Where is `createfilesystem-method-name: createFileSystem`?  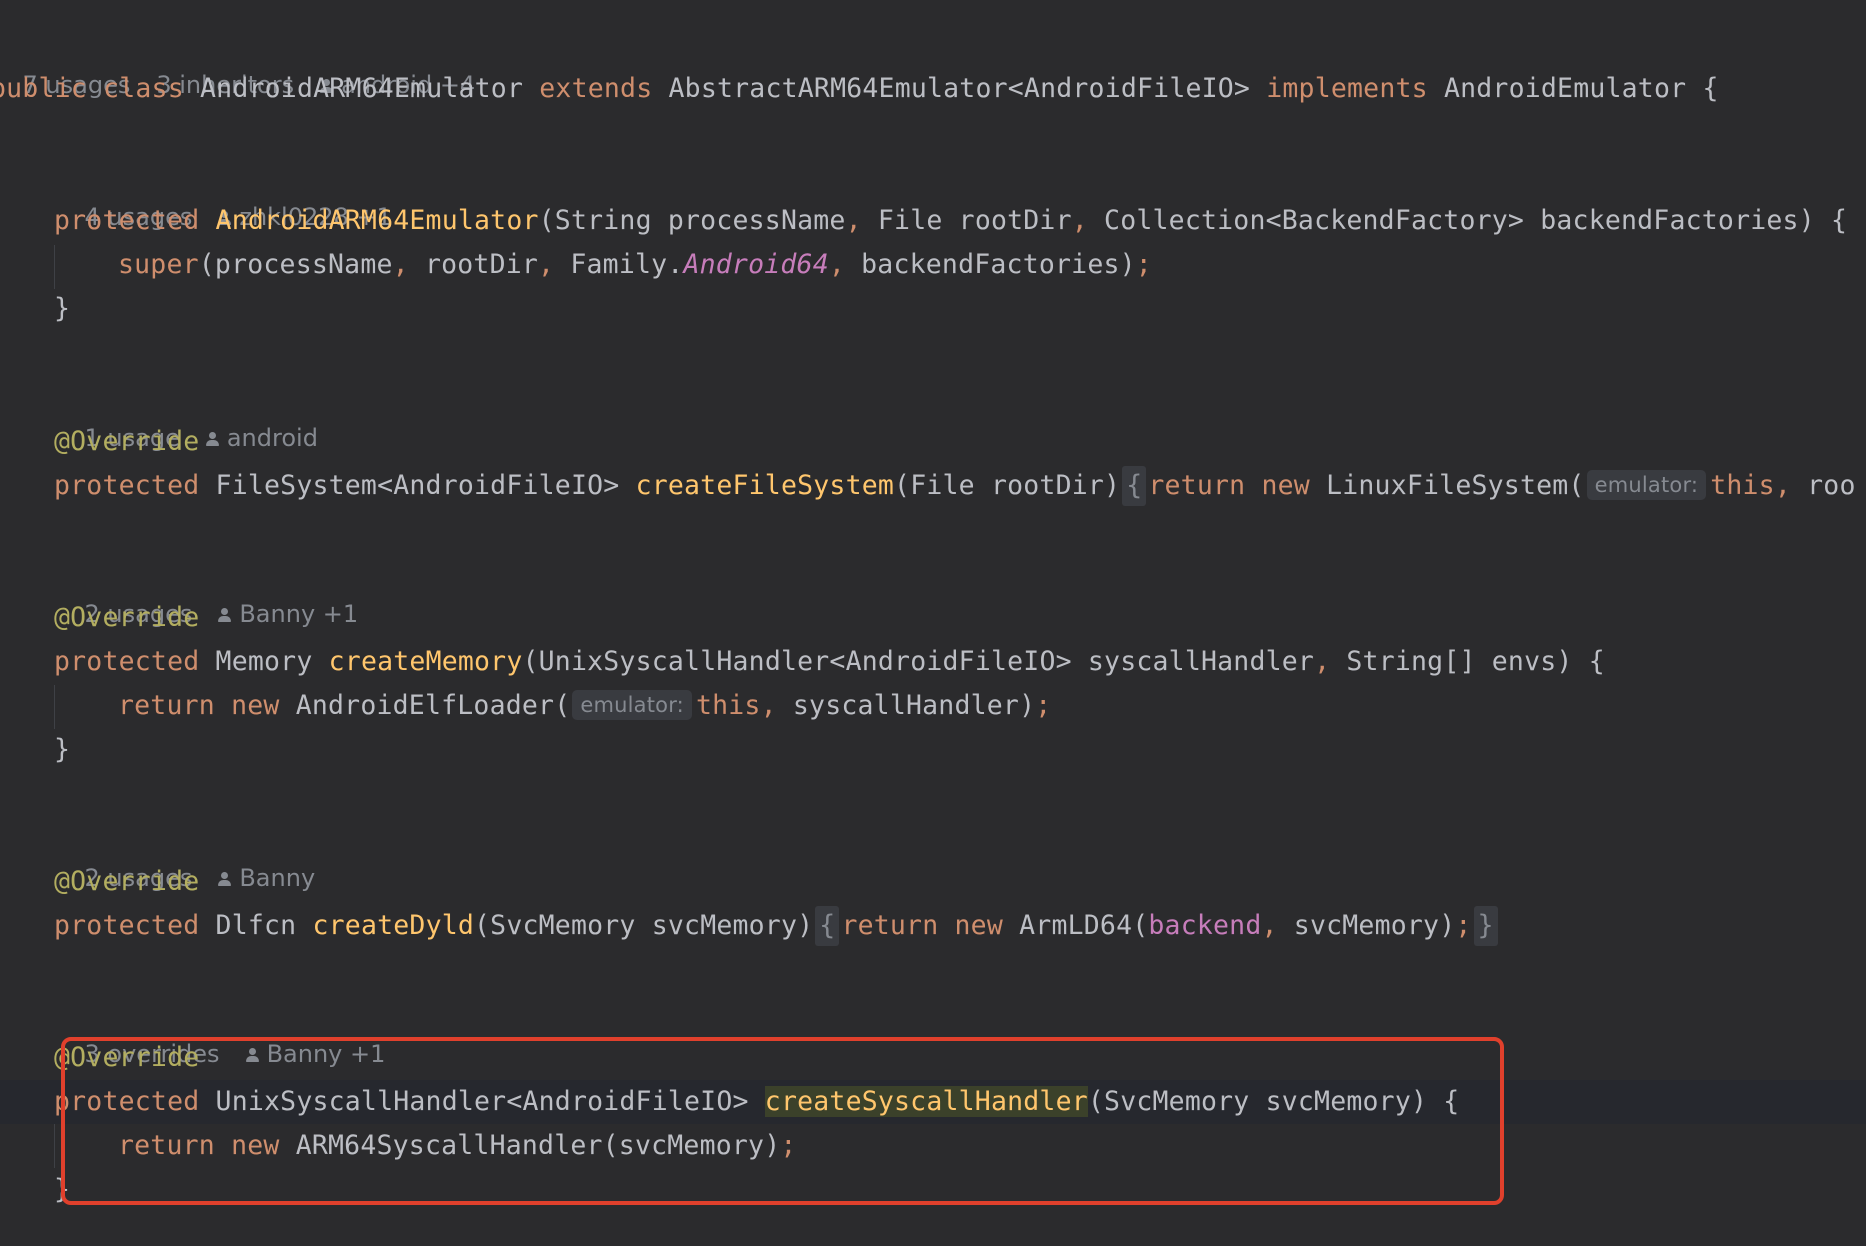
createfilesystem-method-name: createFileSystem is located at coordinates (765, 485).